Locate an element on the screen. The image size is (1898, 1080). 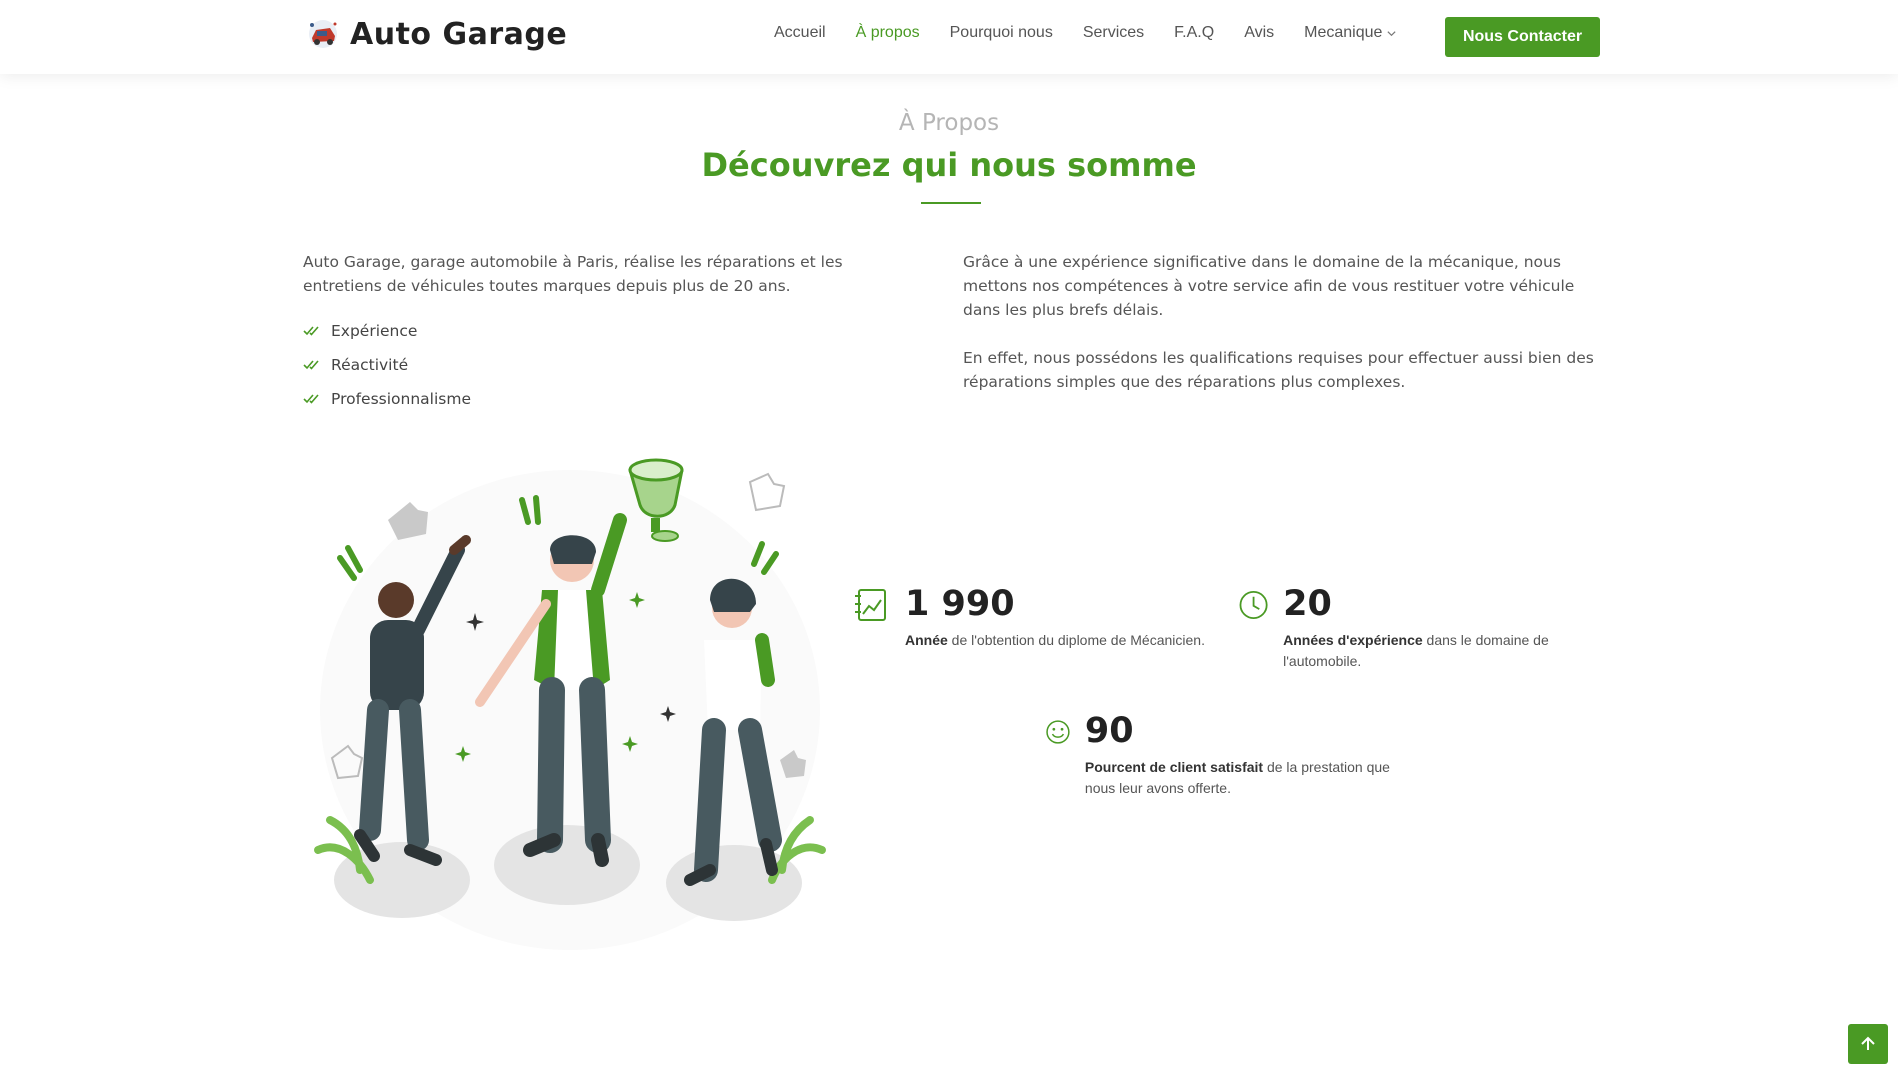
nav-avis: Avis is located at coordinates (1259, 33).